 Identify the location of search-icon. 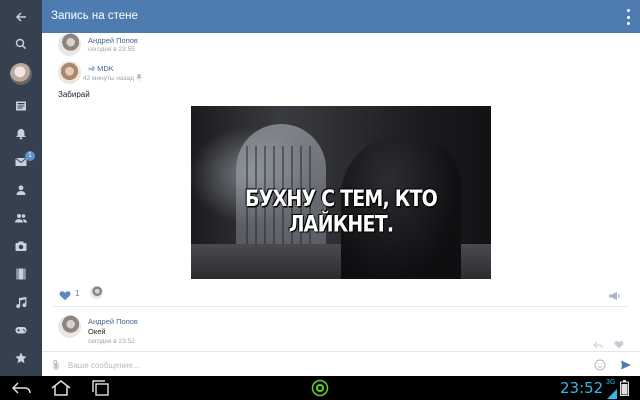
(21, 44).